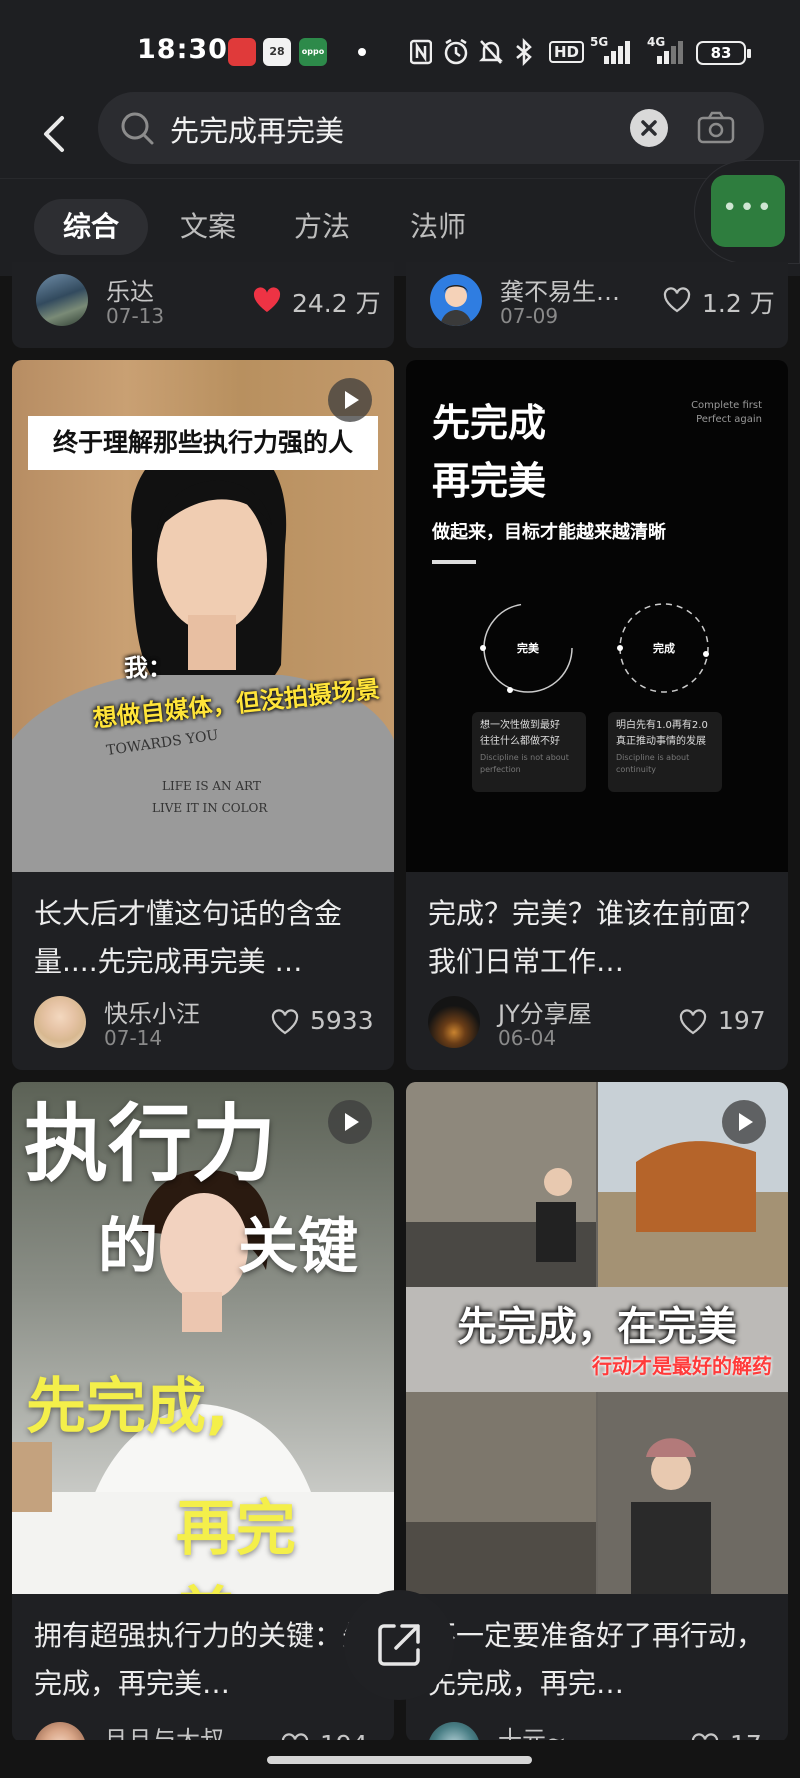  Describe the element at coordinates (527, 1038) in the screenshot. I see `post-date: 06-04` at that location.